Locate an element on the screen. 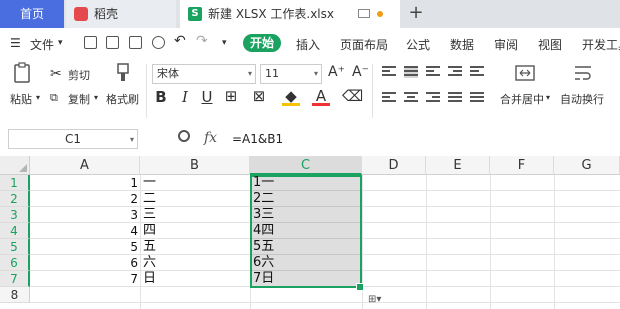  cell-c6: 6六 is located at coordinates (307, 263).